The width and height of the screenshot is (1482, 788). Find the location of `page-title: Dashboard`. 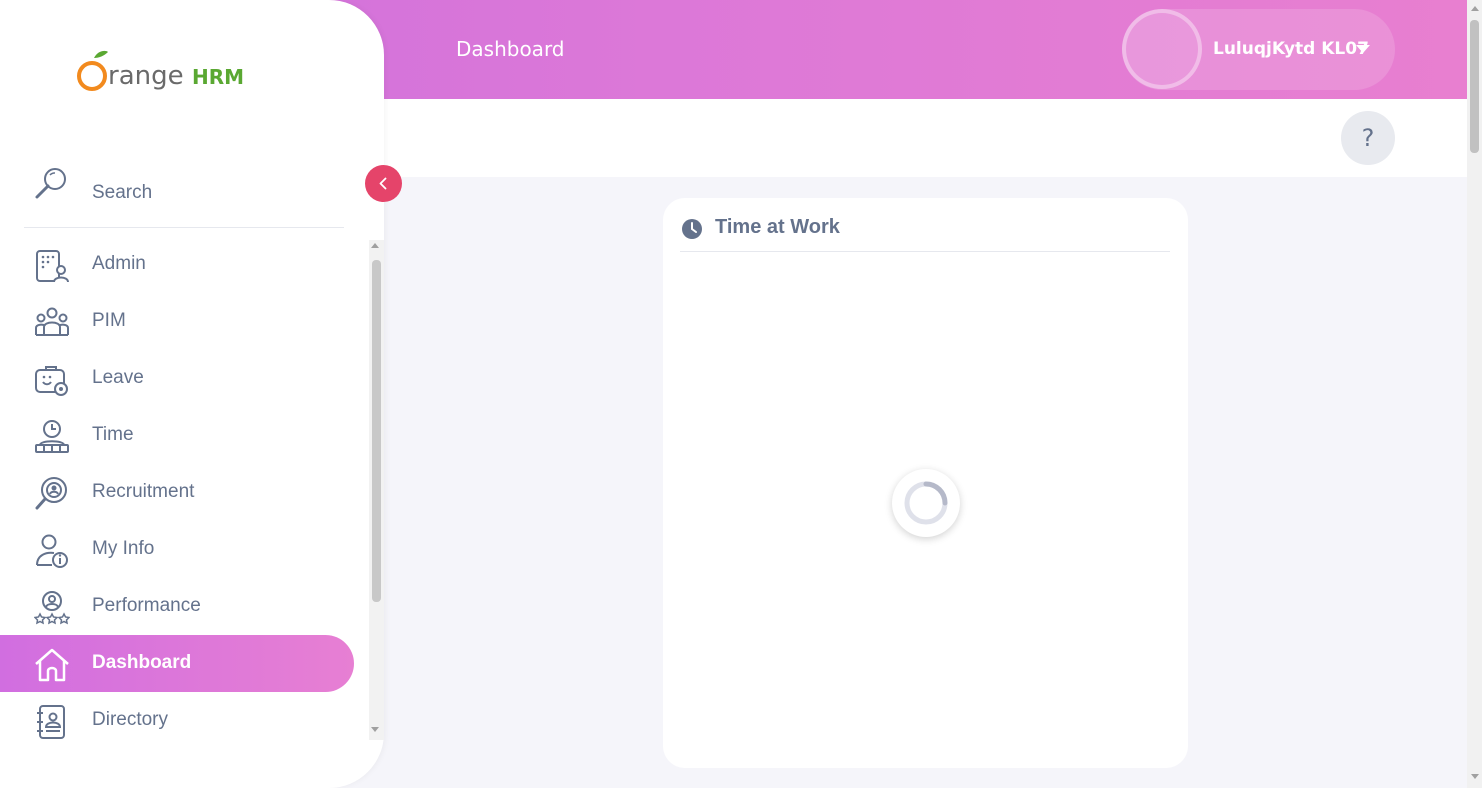

page-title: Dashboard is located at coordinates (510, 49).